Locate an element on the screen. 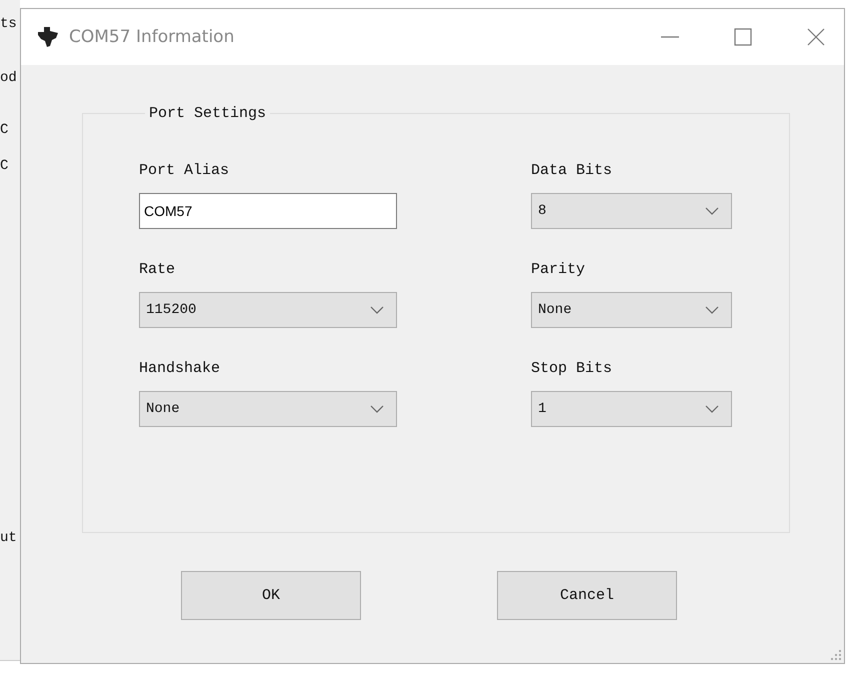 The image size is (853, 675). window-text-fragment: ut is located at coordinates (9, 538).